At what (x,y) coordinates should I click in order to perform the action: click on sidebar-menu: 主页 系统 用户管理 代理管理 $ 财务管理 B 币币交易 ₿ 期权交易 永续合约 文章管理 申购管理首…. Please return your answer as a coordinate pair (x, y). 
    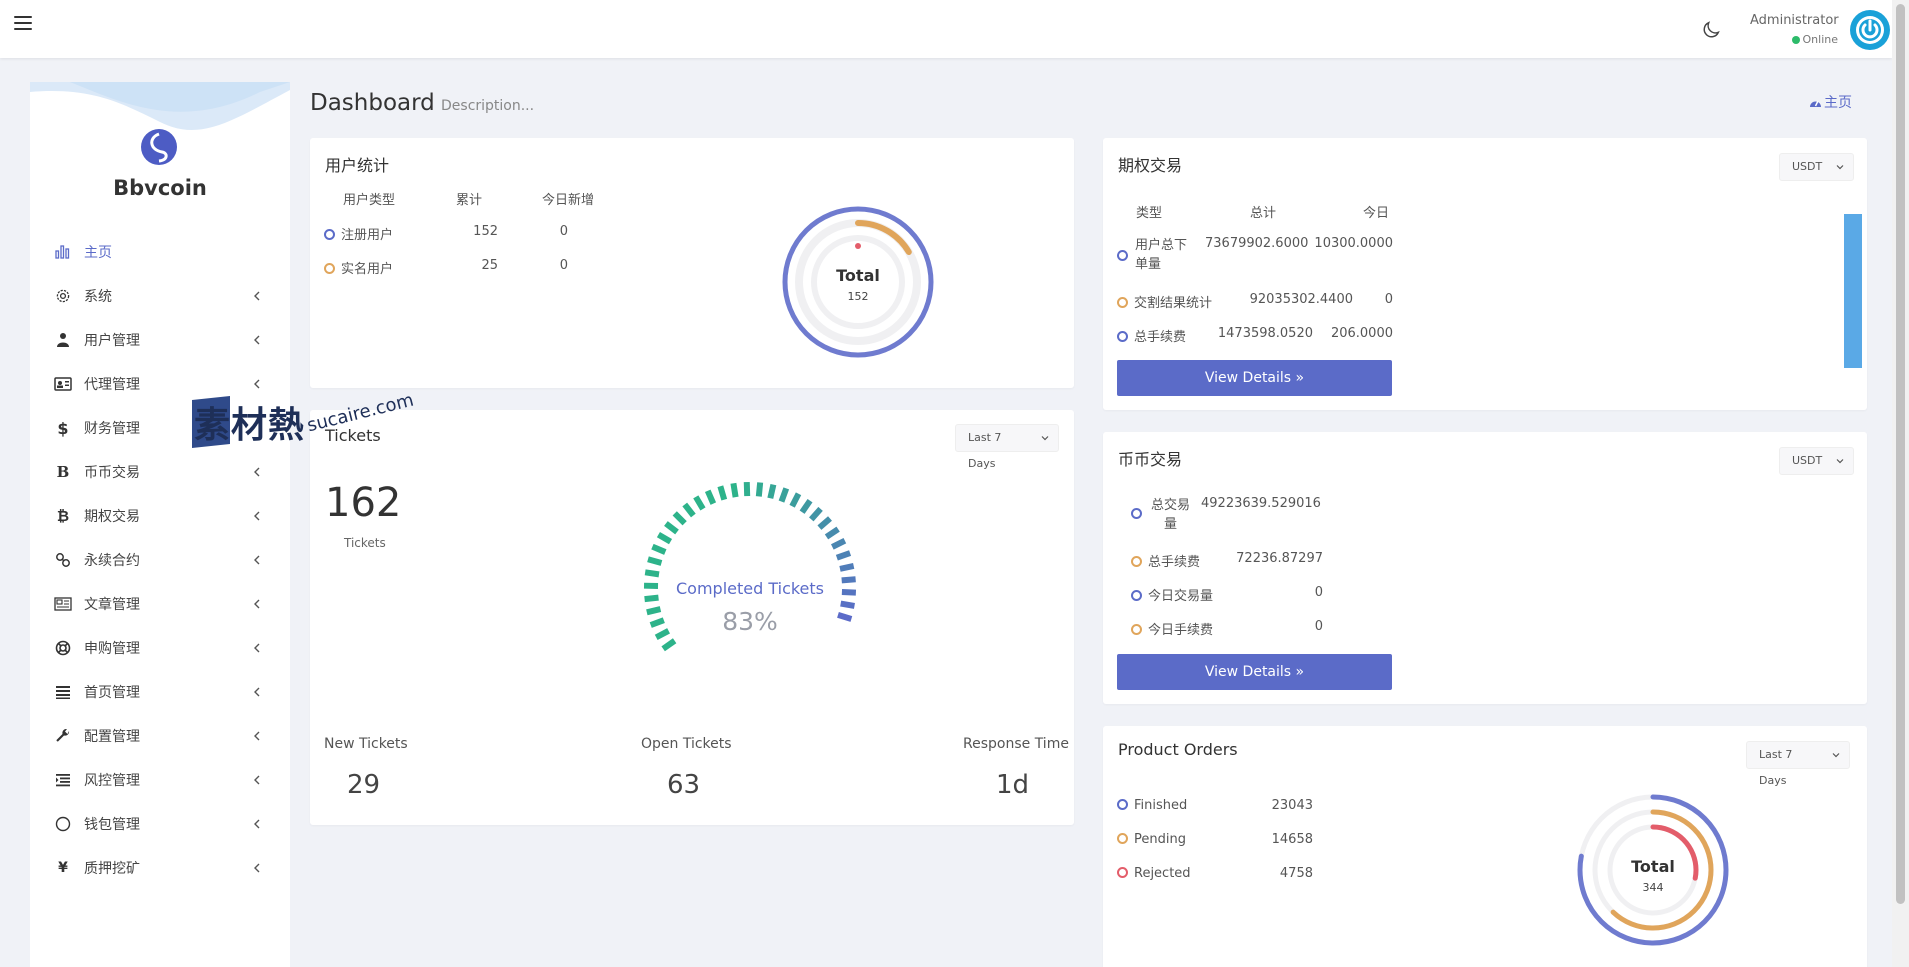
    Looking at the image, I should click on (160, 560).